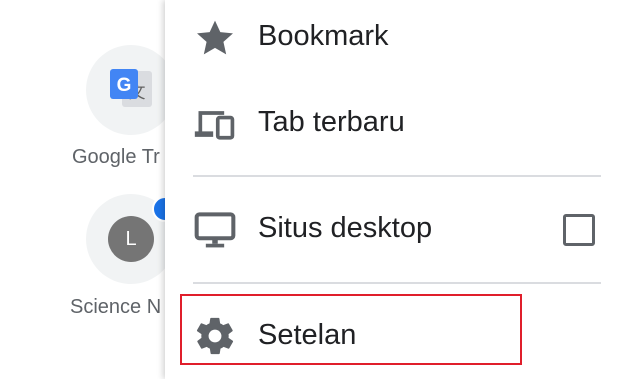 Image resolution: width=640 pixels, height=379 pixels. Describe the element at coordinates (579, 230) in the screenshot. I see `desktop-site-checkbox` at that location.